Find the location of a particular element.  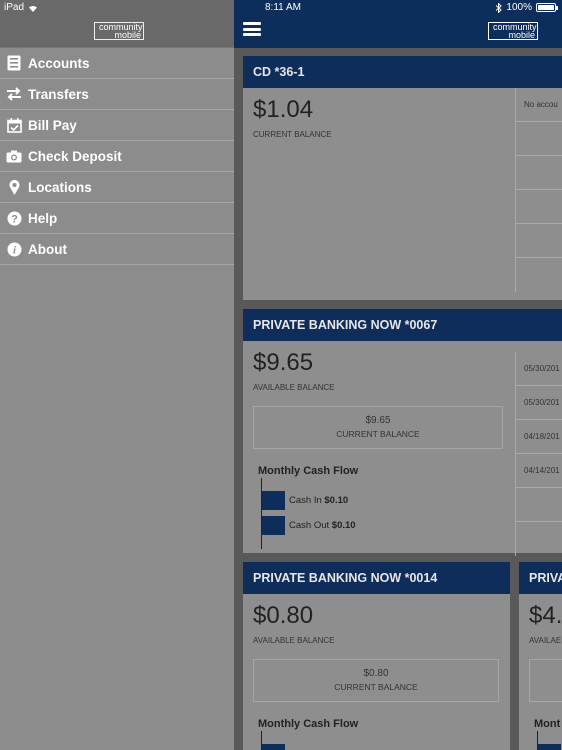

balance-amount: $0.80 is located at coordinates (283, 615).